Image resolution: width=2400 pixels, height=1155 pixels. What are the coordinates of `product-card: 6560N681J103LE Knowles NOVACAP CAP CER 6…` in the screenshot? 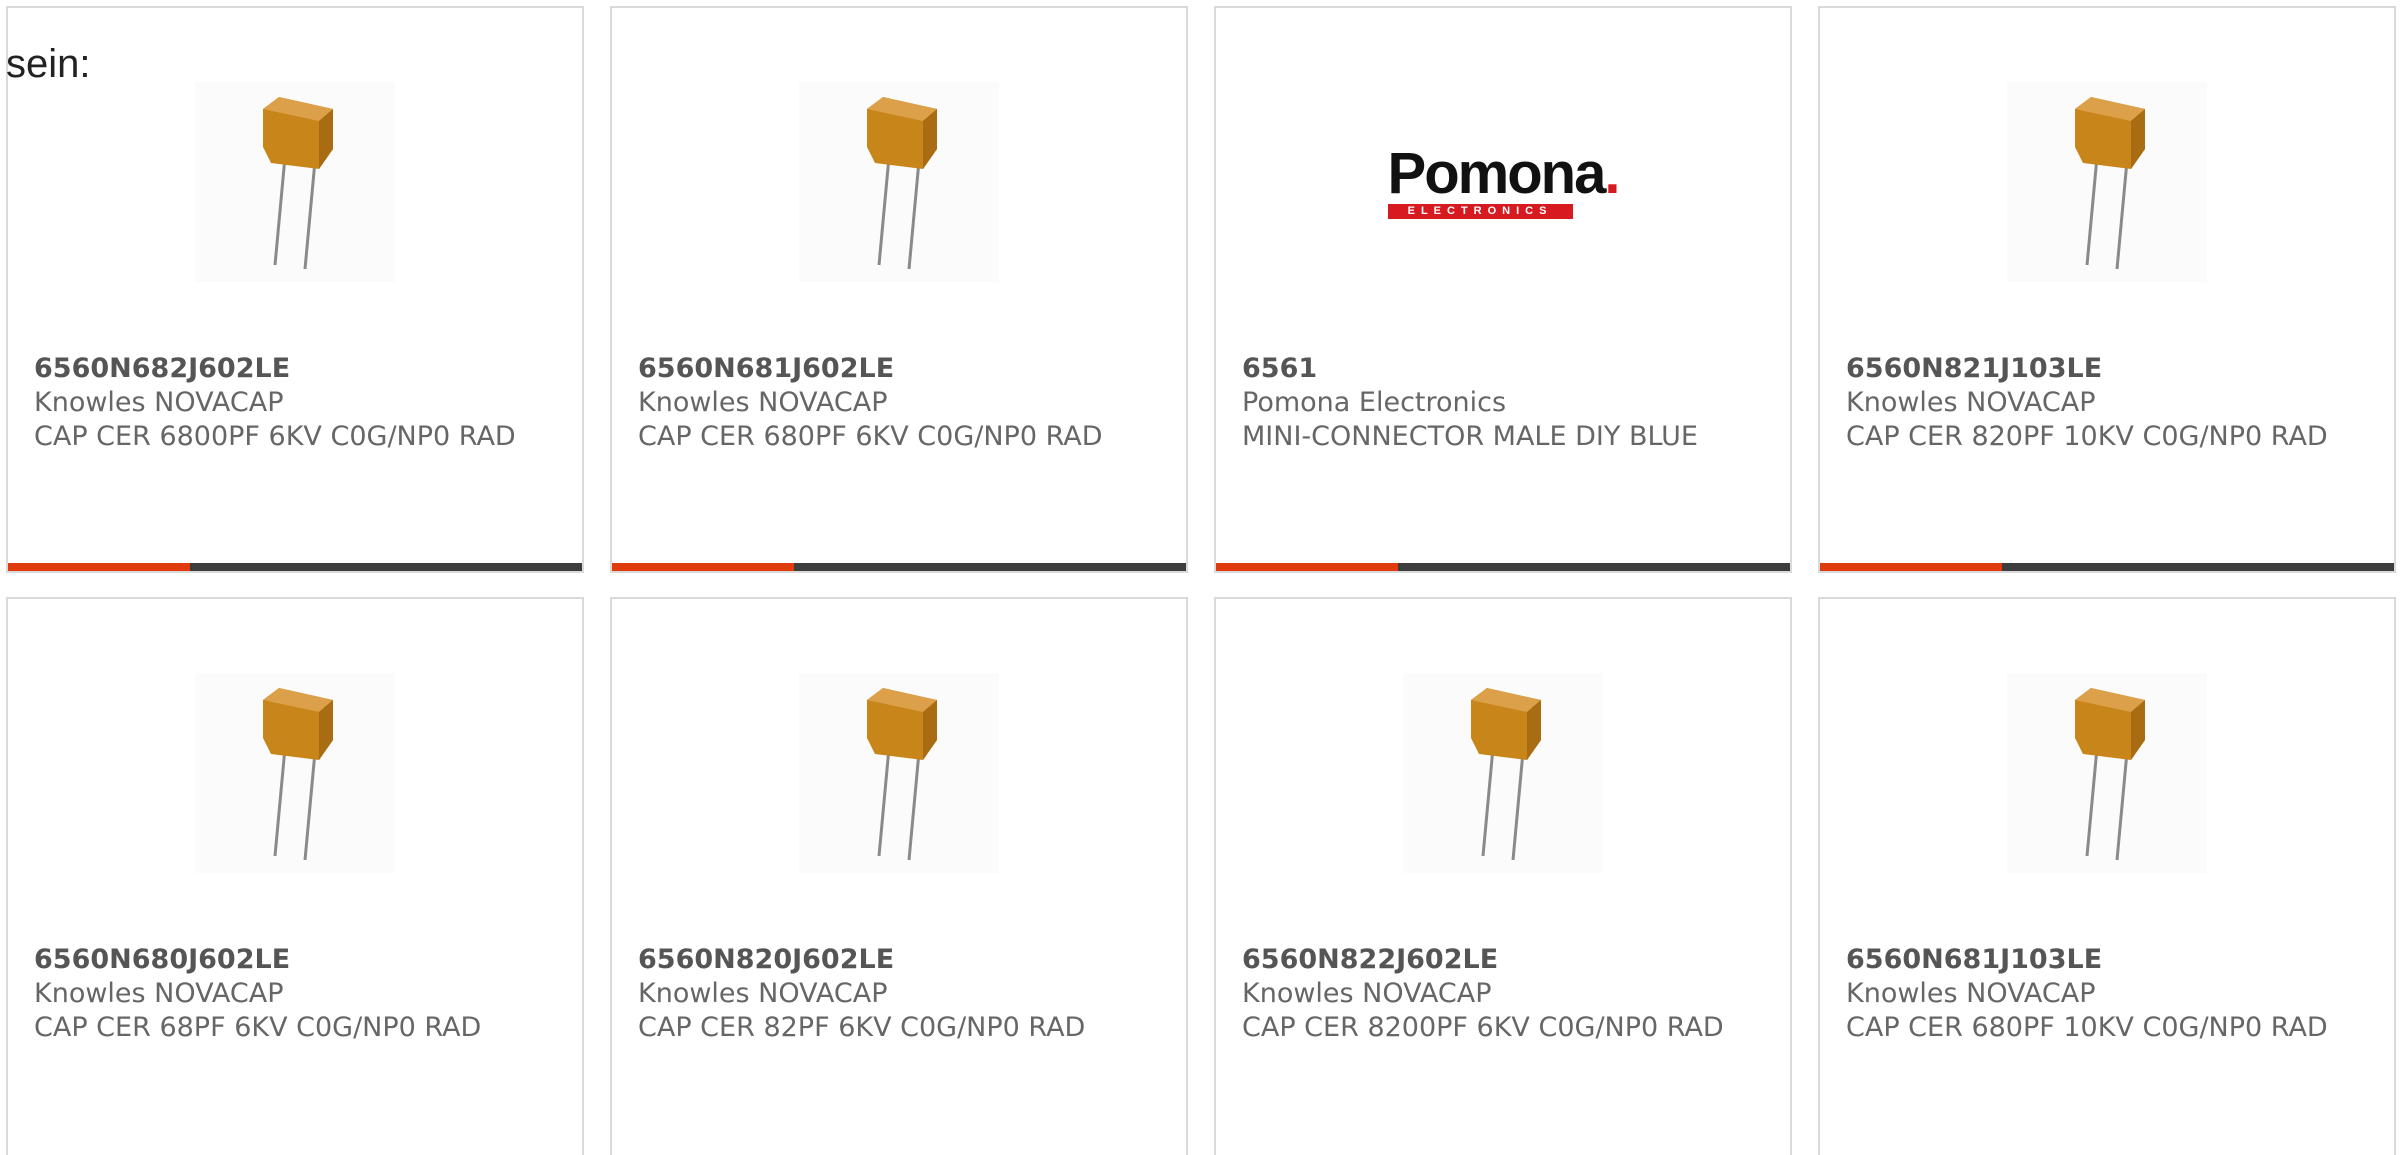 It's located at (2107, 876).